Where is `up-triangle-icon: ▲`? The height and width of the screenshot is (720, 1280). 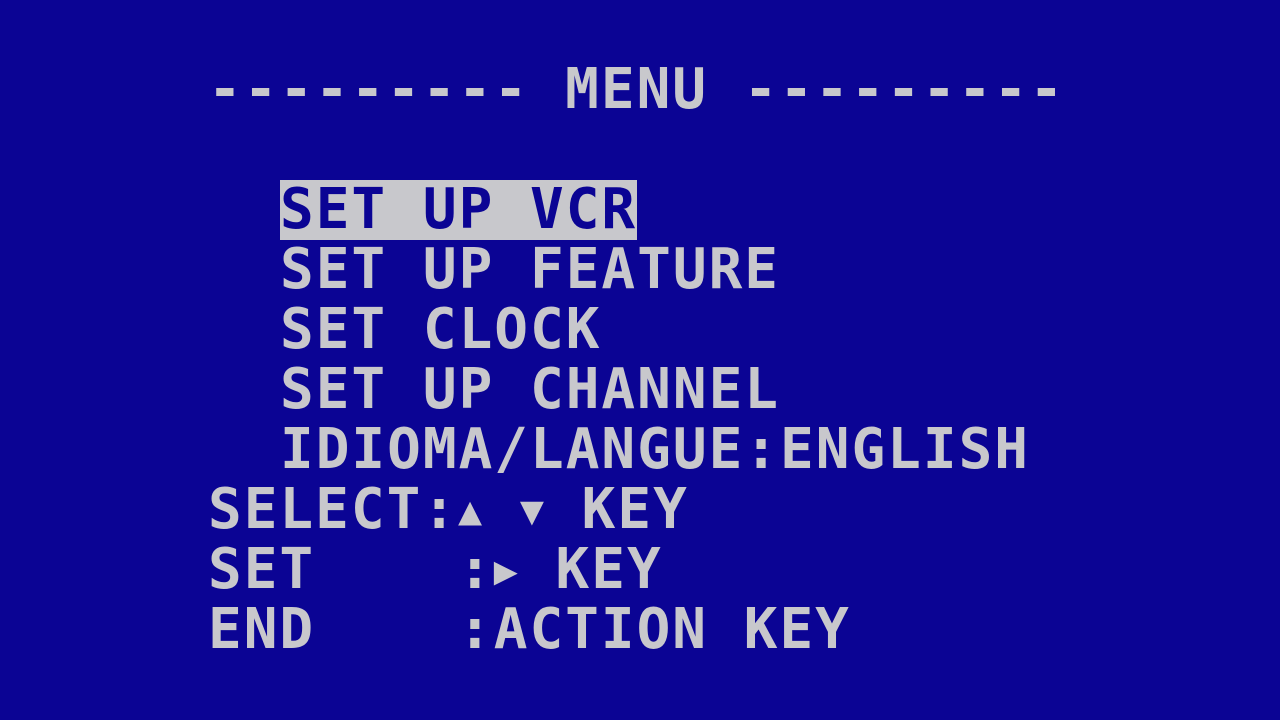 up-triangle-icon: ▲ is located at coordinates (471, 511).